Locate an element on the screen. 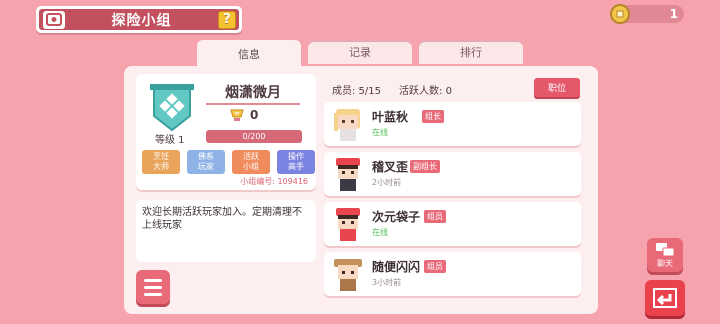 This screenshot has width=720, height=324. tab-info: 信息 is located at coordinates (249, 54).